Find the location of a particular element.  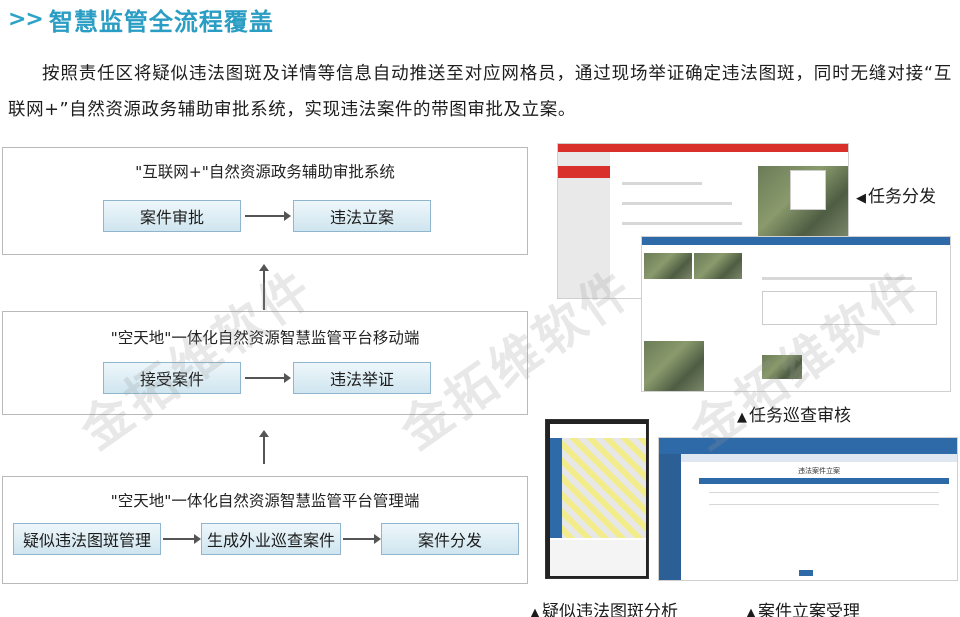

caption-suspected-analysis: ▲ 疑似违法图斑分析 is located at coordinates (604, 607).